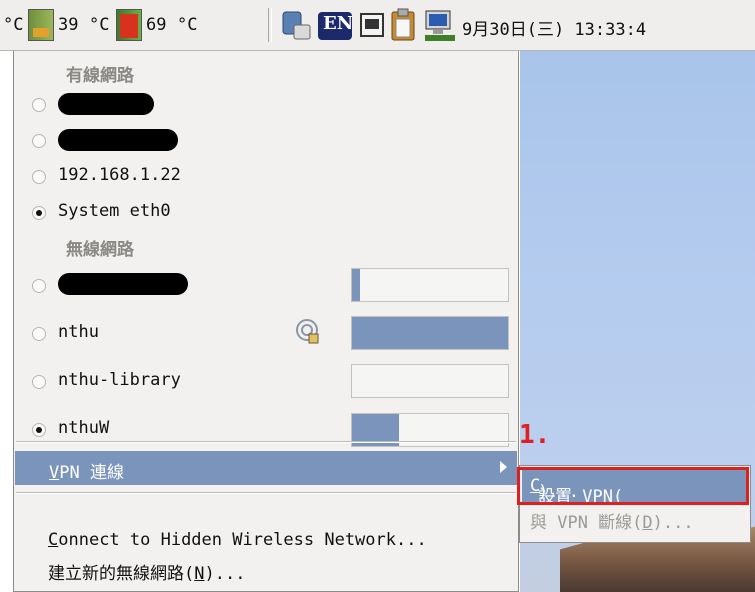 This screenshot has width=755, height=592. Describe the element at coordinates (100, 76) in the screenshot. I see `wired-networks-header: 有線網路` at that location.